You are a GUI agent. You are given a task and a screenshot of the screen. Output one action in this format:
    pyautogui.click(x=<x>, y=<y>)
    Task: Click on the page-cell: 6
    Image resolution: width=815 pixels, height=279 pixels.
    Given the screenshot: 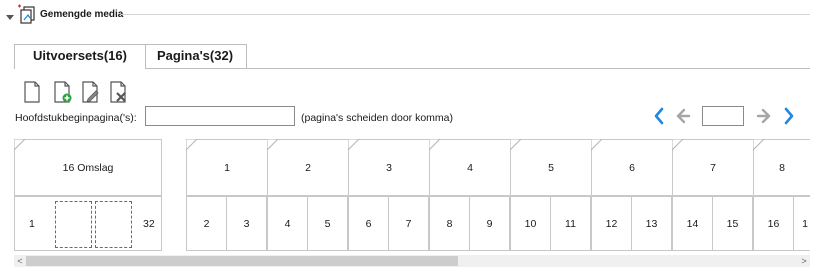 What is the action you would take?
    pyautogui.click(x=368, y=223)
    